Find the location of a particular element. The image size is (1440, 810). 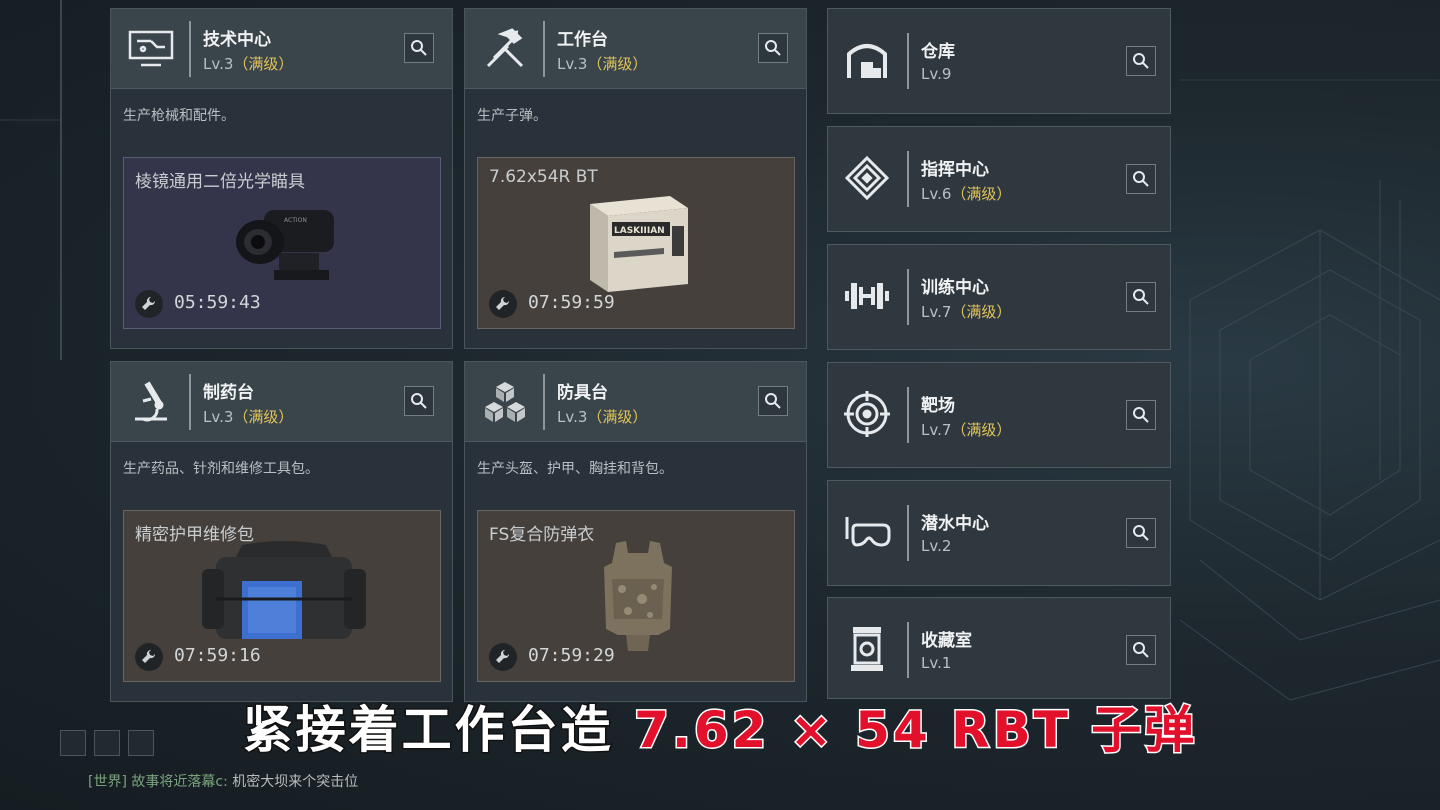

scope-item-image: ACTION is located at coordinates (285, 245).